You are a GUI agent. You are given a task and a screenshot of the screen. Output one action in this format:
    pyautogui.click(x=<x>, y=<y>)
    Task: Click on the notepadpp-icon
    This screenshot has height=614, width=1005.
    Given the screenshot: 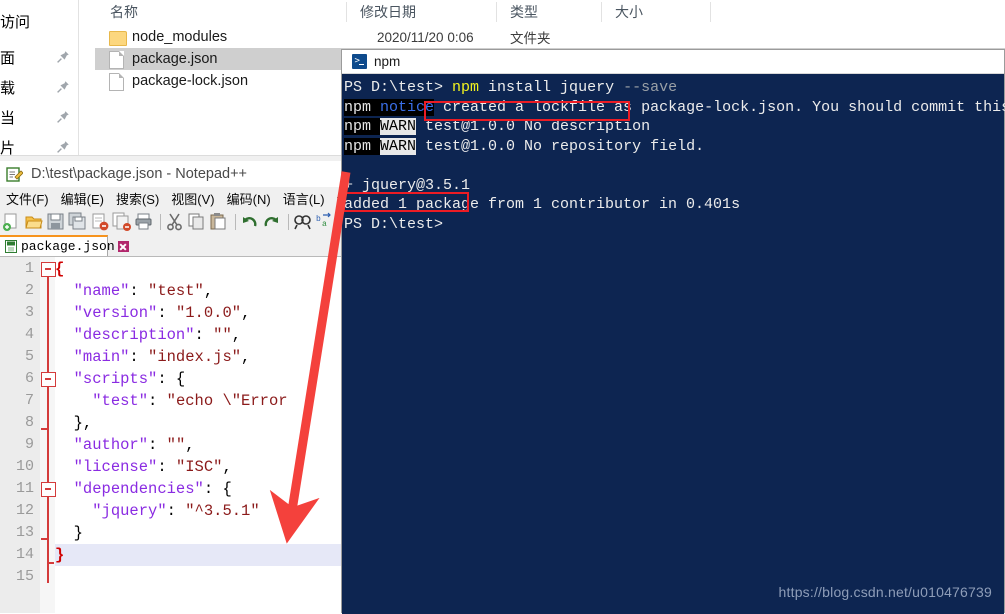 What is the action you would take?
    pyautogui.click(x=15, y=174)
    